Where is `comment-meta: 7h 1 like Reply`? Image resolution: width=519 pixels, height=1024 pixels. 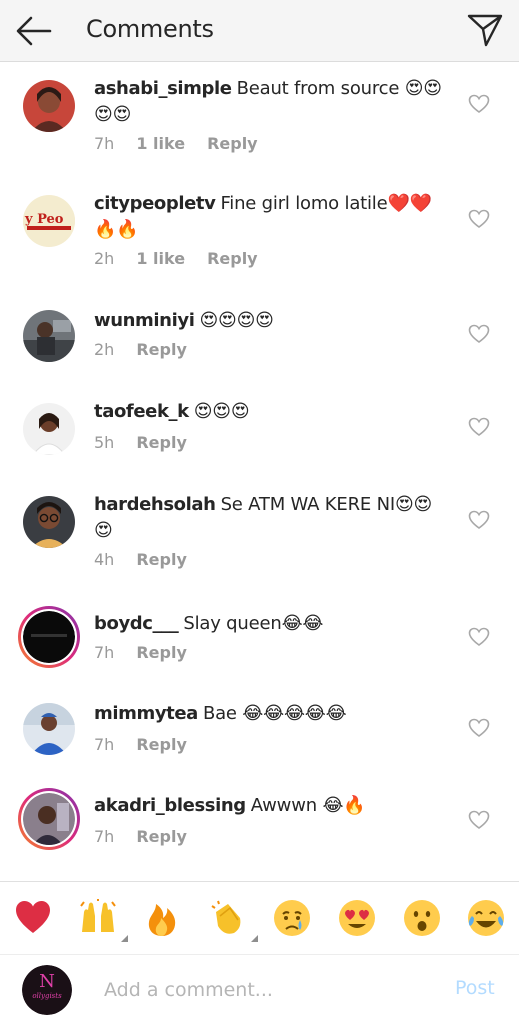 comment-meta: 7h 1 like Reply is located at coordinates (187, 143).